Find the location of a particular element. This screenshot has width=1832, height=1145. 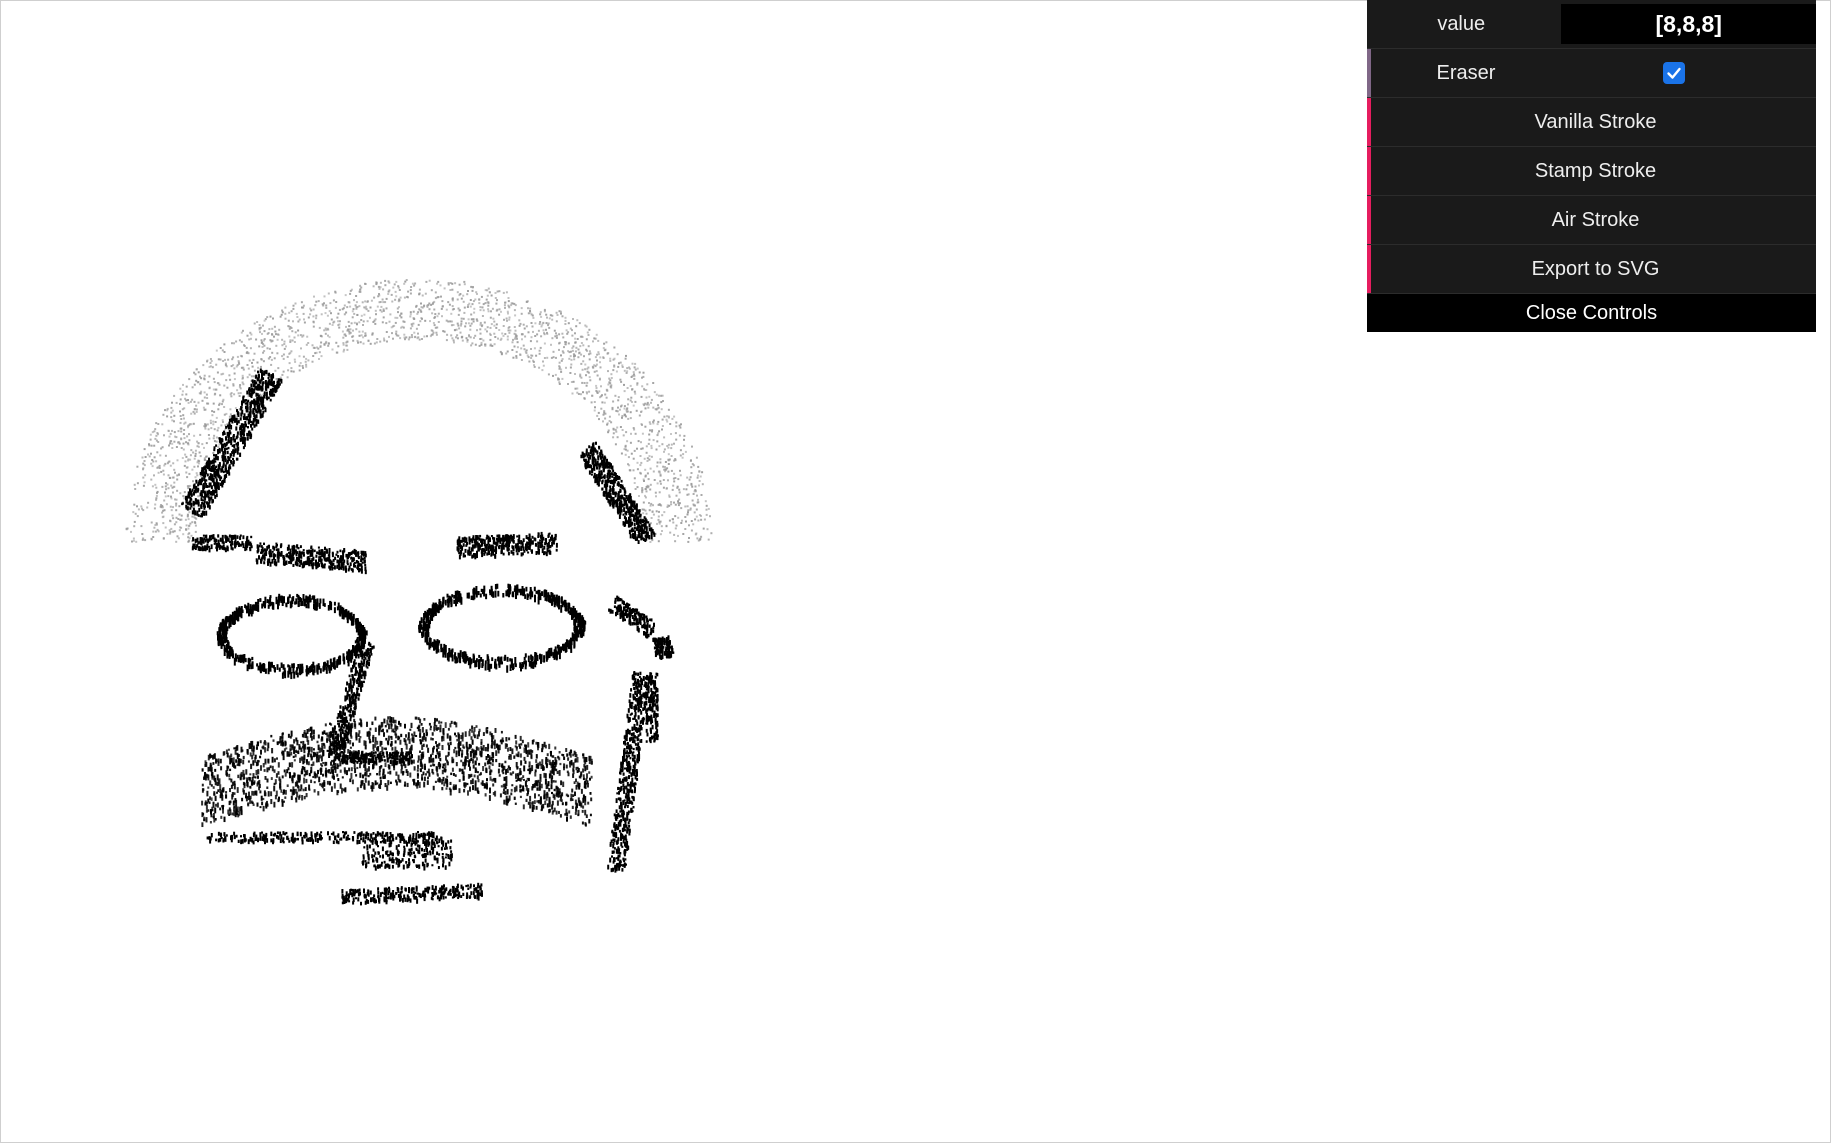

value-label: value is located at coordinates (1461, 23).